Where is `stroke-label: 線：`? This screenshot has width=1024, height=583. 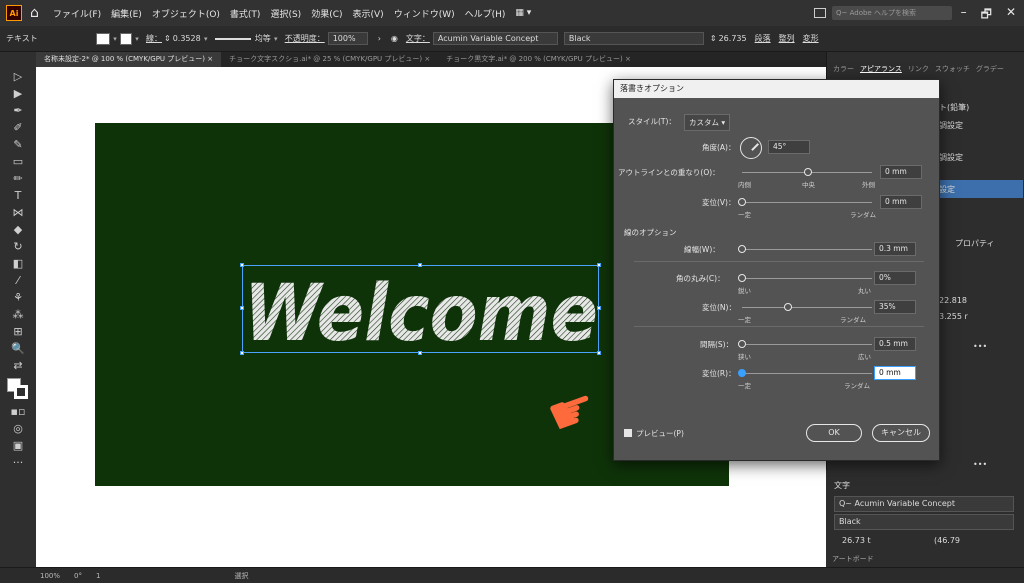
stroke-label: 線： is located at coordinates (154, 38).